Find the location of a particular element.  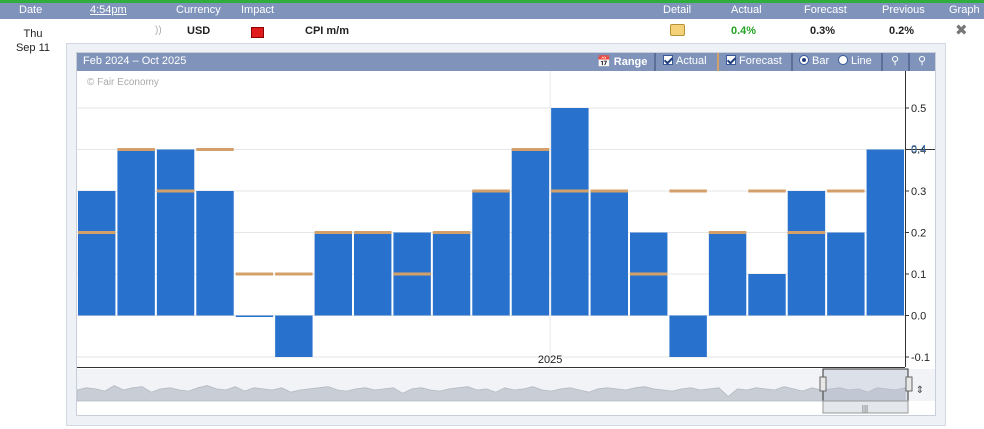

event-date-cell: Thu Sep 11 is located at coordinates (33, 224).